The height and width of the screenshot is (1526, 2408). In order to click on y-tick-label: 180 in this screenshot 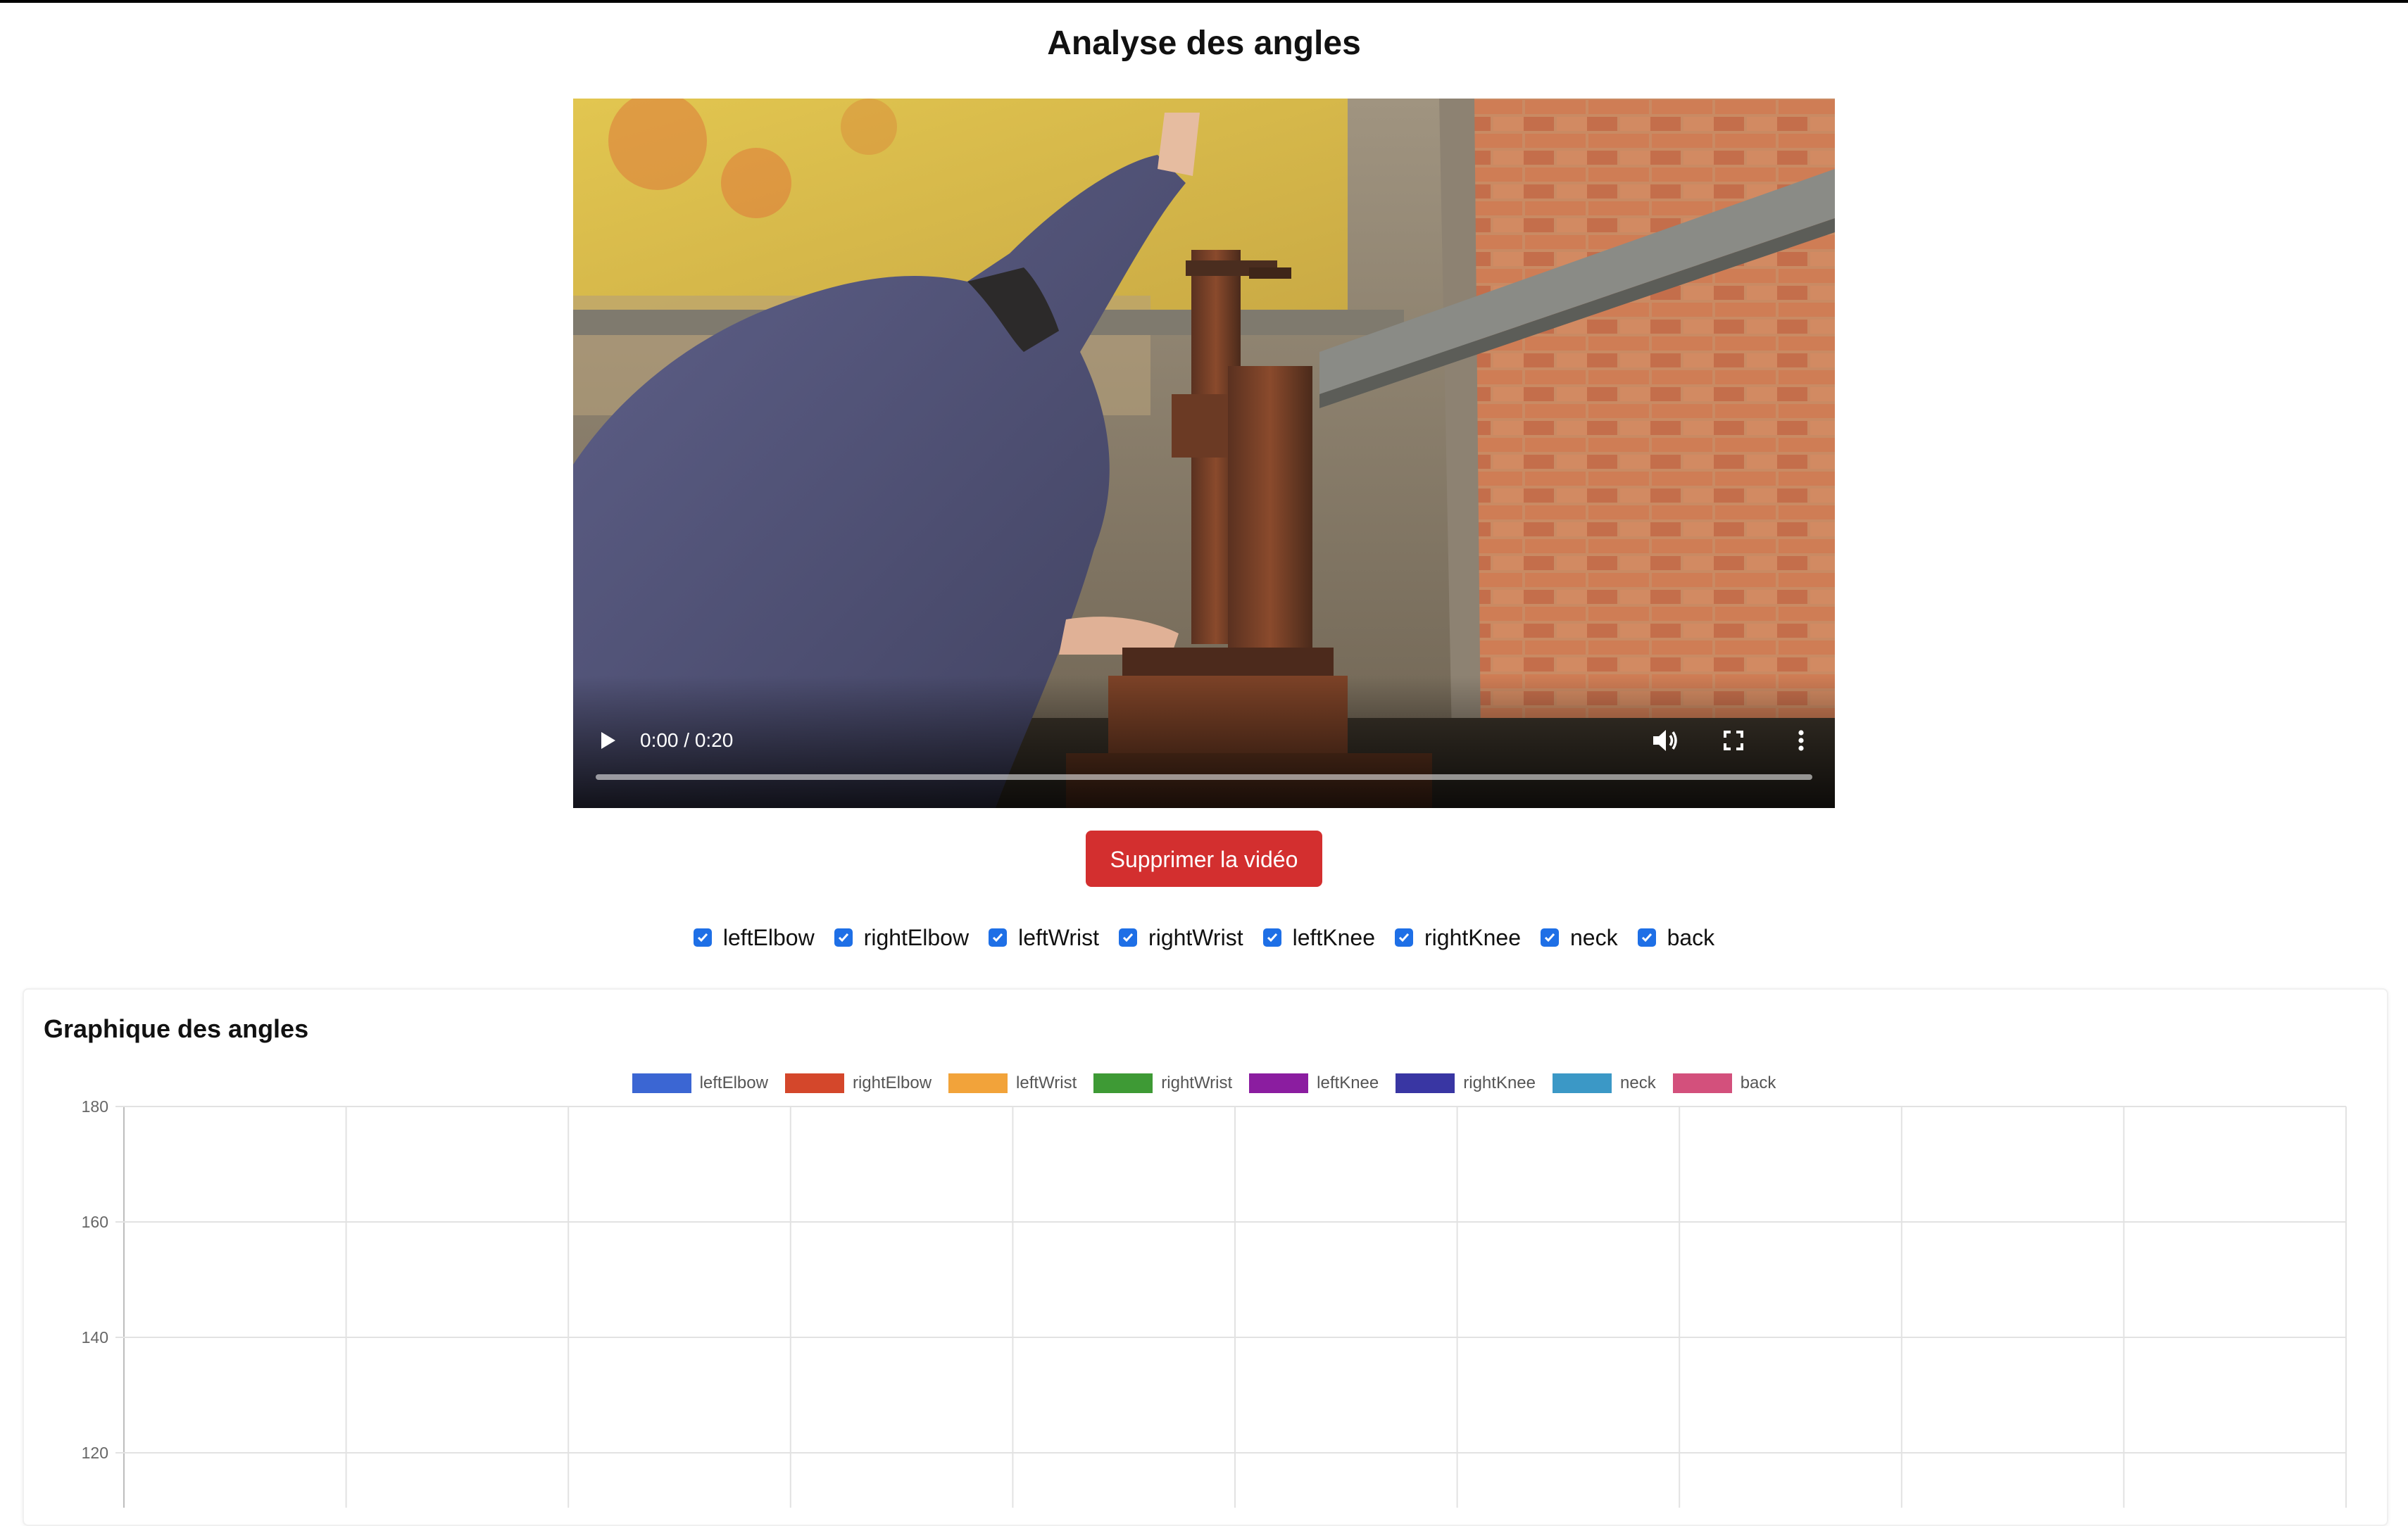, I will do `click(95, 1106)`.